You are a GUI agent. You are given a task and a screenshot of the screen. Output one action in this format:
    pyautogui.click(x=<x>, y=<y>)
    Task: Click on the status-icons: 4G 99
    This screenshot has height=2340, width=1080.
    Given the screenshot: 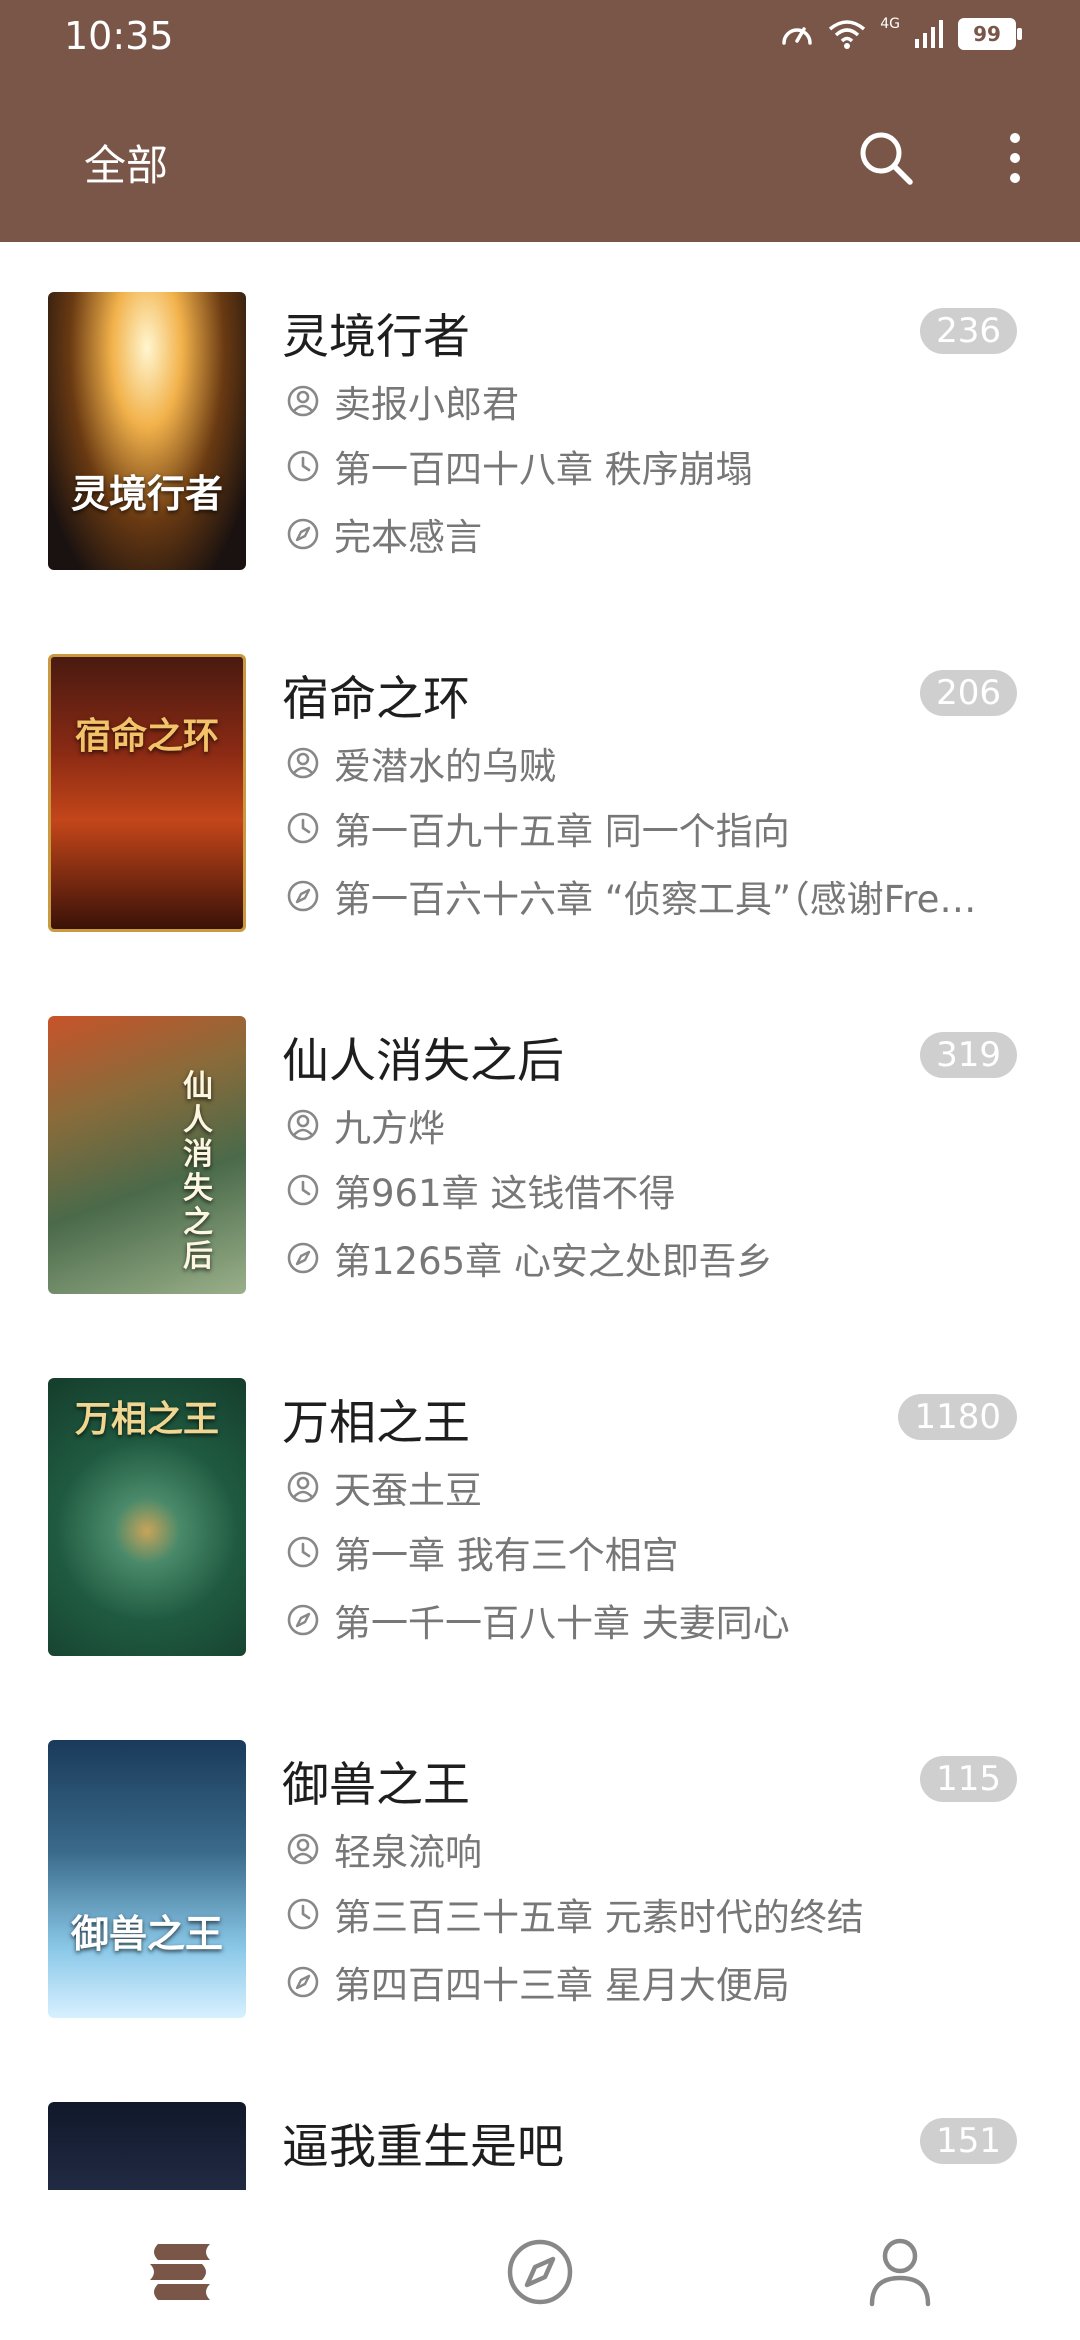 What is the action you would take?
    pyautogui.click(x=901, y=33)
    